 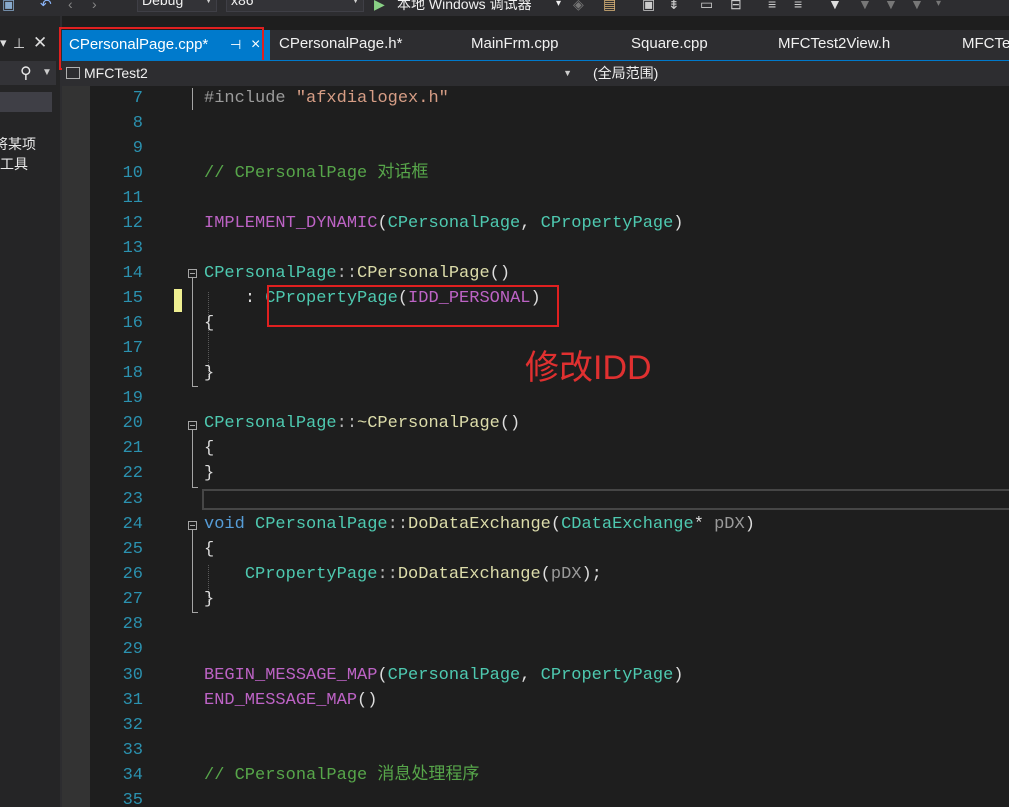 What do you see at coordinates (132, 700) in the screenshot?
I see `line-number: 31` at bounding box center [132, 700].